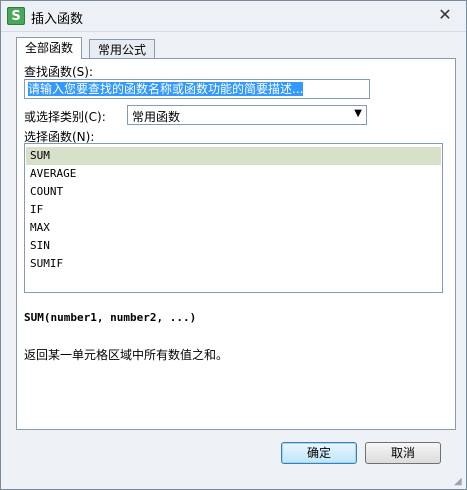  I want to click on function-syntax: SUM(number1, number2, ...), so click(110, 317).